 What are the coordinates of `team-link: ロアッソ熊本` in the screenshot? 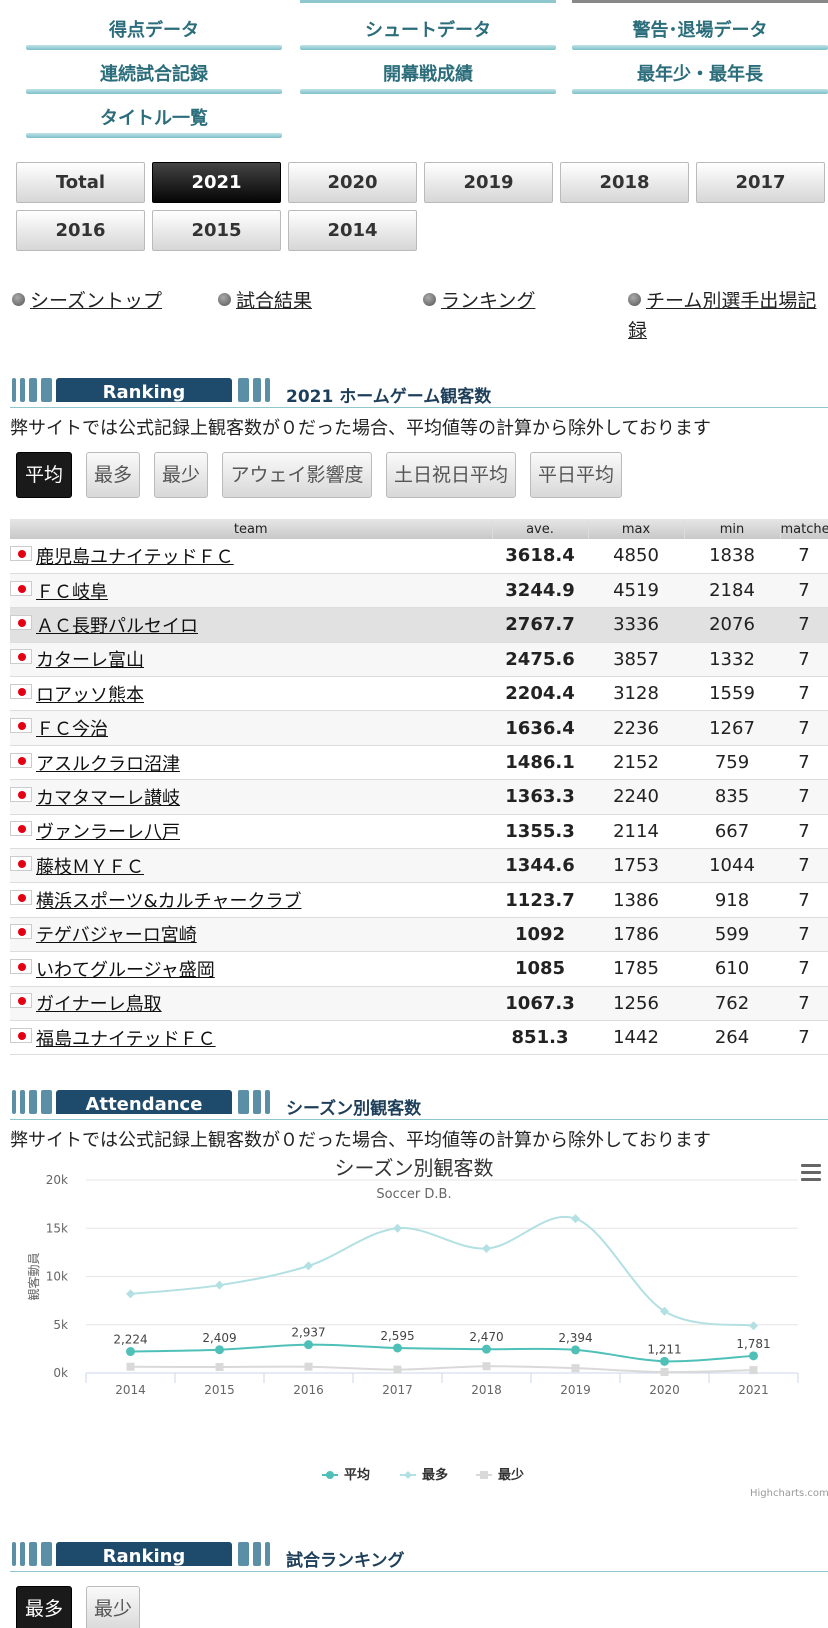 It's located at (90, 695).